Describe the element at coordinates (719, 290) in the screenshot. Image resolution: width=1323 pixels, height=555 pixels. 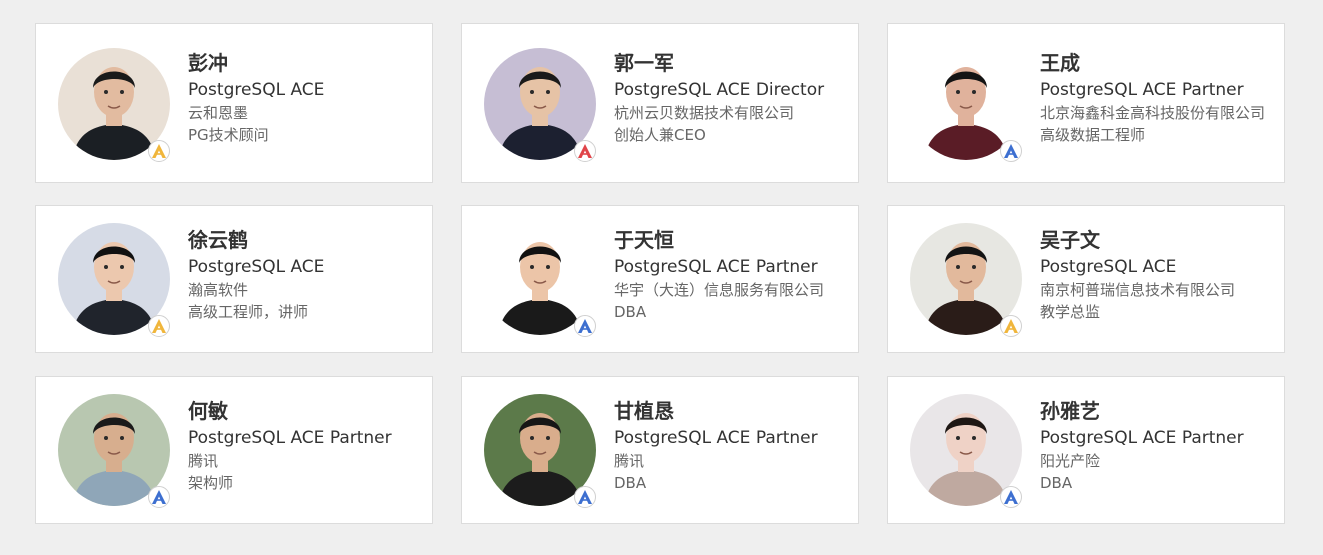
I see `member-company: 华宇（大连）信息服务有限公司` at that location.